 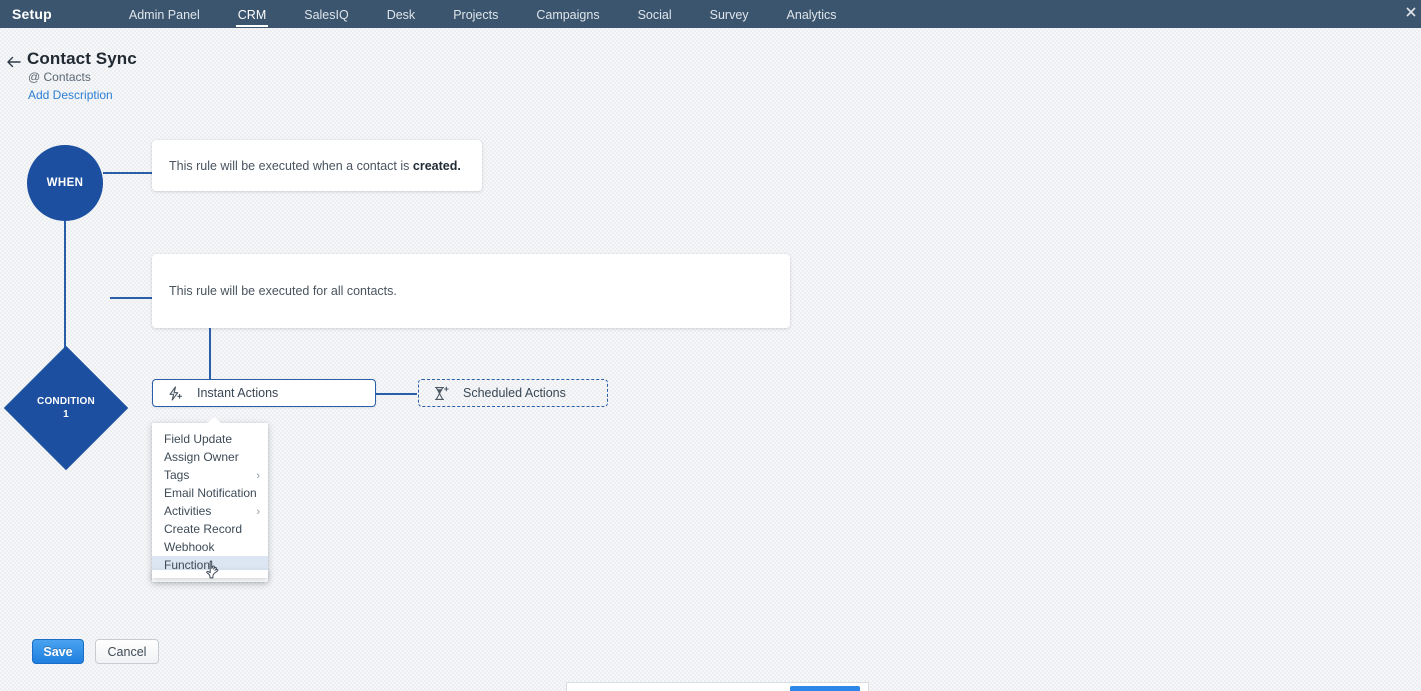 I want to click on menu-item-tags: Tags ›, so click(x=210, y=475).